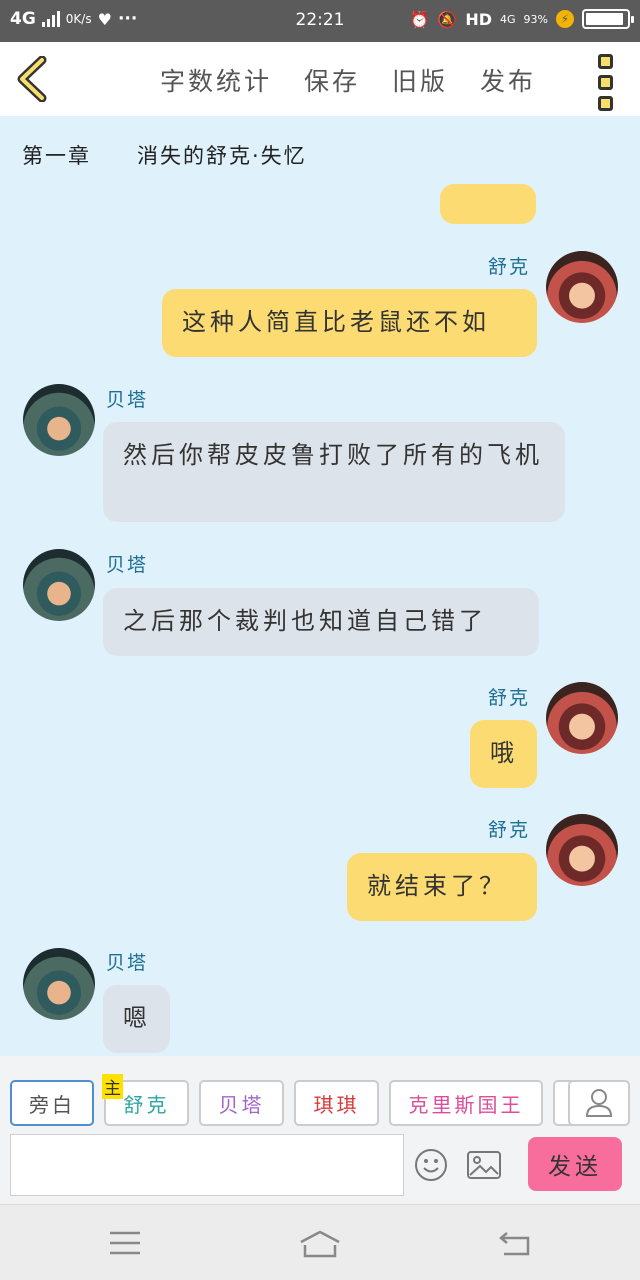 Image resolution: width=640 pixels, height=1280 pixels. I want to click on publish-button: 发布, so click(508, 80).